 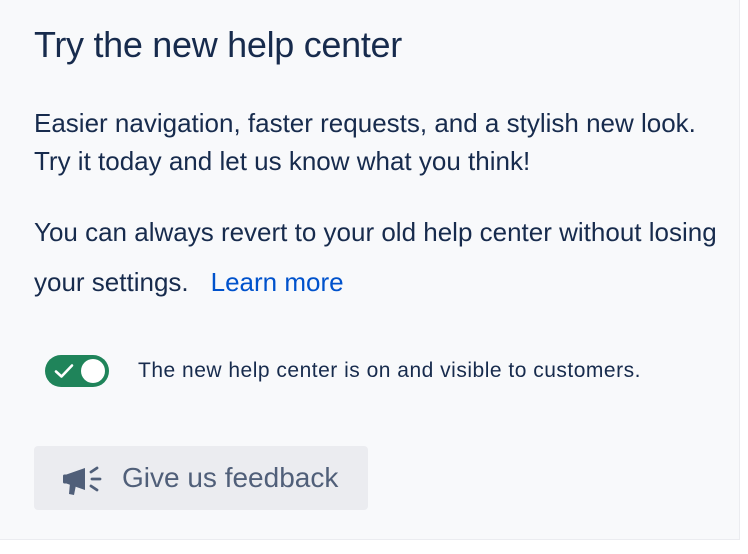 What do you see at coordinates (93, 371) in the screenshot?
I see `toggle-knob` at bounding box center [93, 371].